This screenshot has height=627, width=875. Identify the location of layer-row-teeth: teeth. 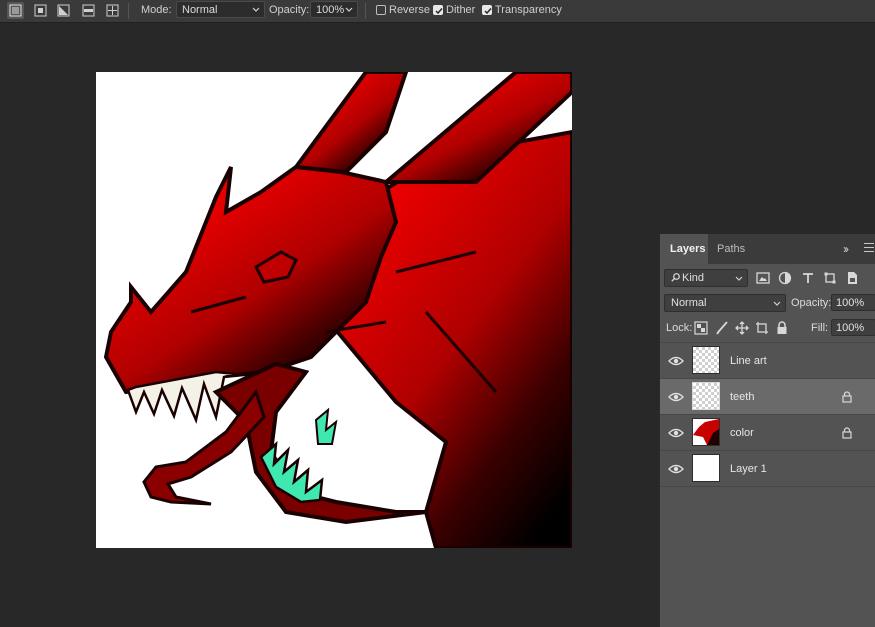
(767, 396).